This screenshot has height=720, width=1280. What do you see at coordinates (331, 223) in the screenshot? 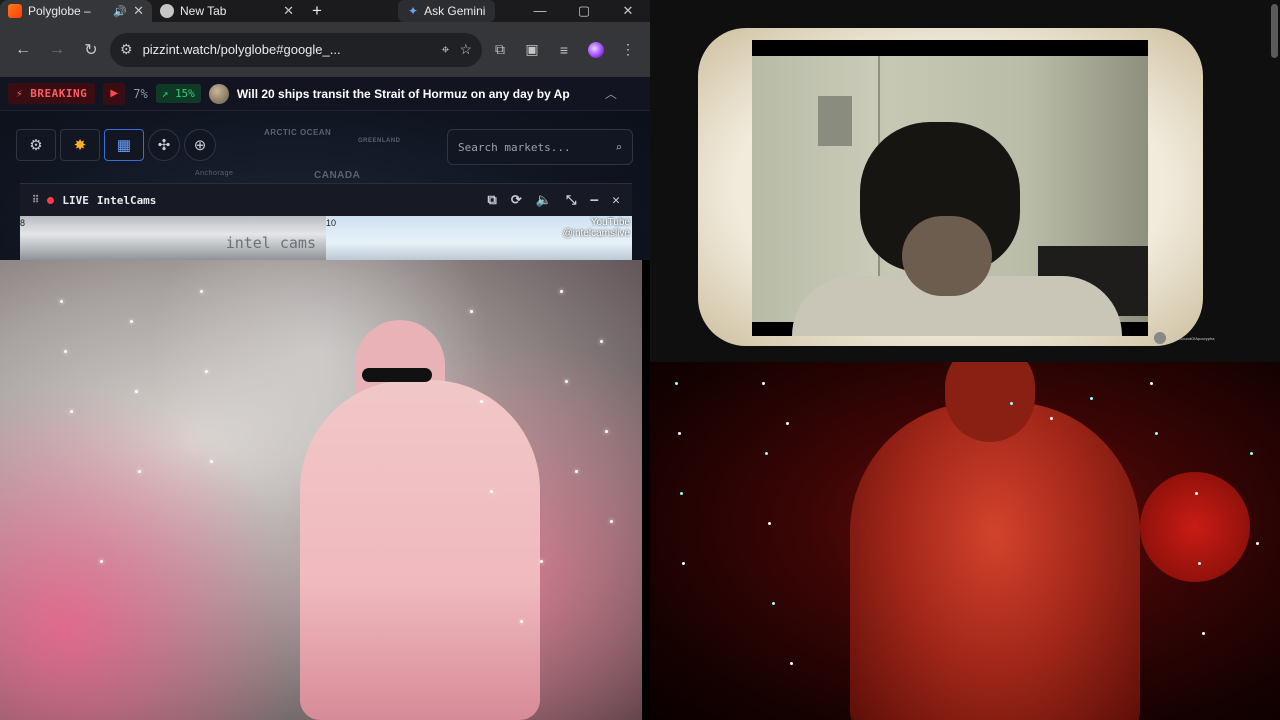
I see `feed-number: 10` at bounding box center [331, 223].